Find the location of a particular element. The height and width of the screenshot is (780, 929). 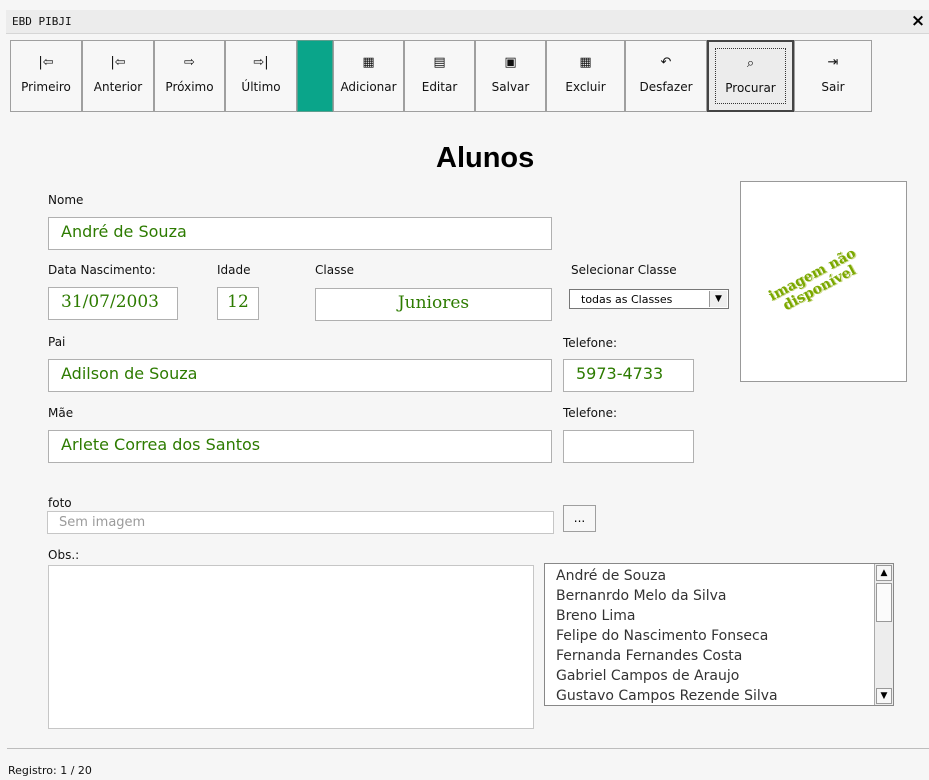

birth-date-field: 31/07/2003 is located at coordinates (113, 303).